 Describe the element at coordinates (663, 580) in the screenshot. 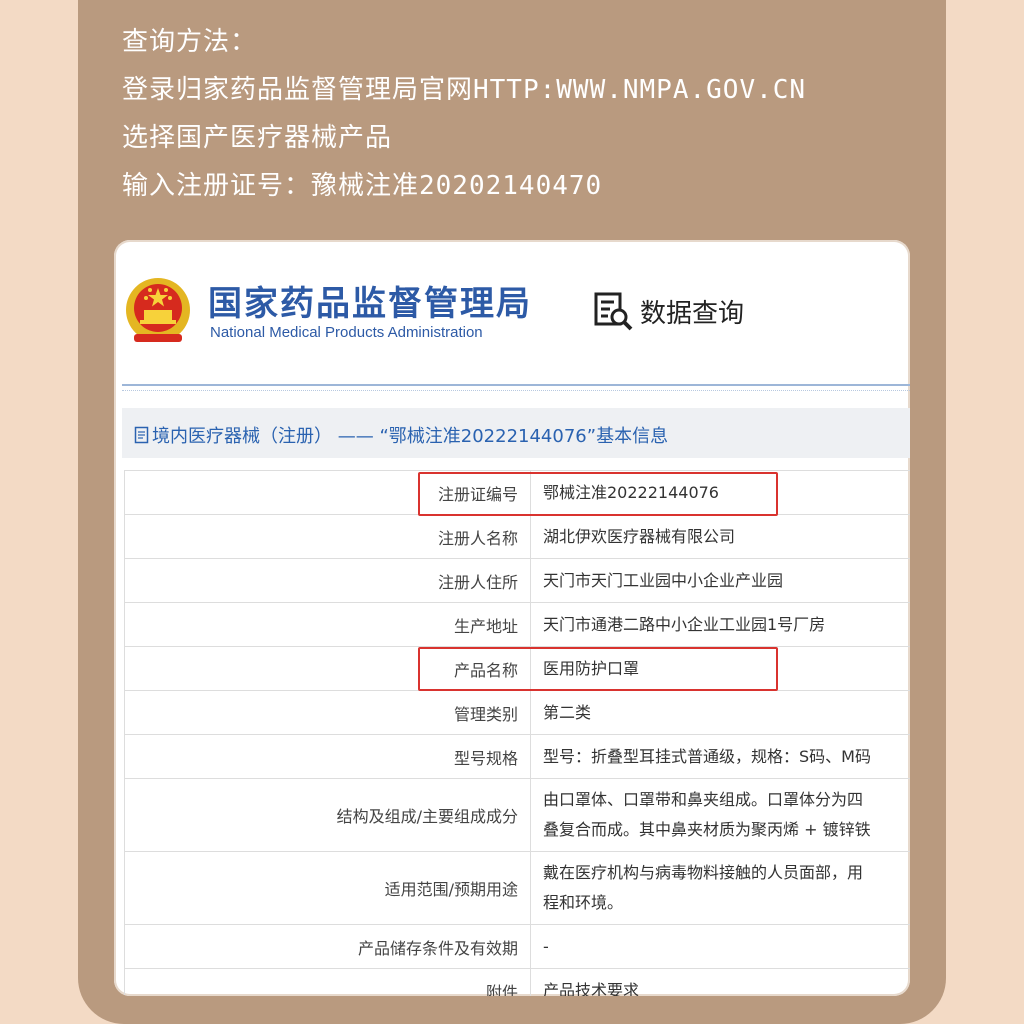

I see `row-value: 天门市天门工业园中小企业产业园` at that location.